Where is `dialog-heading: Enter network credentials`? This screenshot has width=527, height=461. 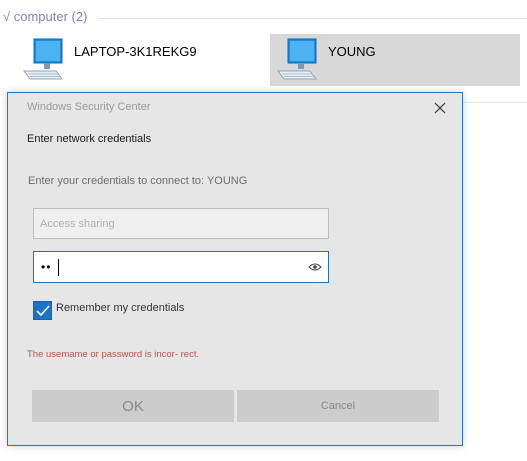 dialog-heading: Enter network credentials is located at coordinates (89, 139).